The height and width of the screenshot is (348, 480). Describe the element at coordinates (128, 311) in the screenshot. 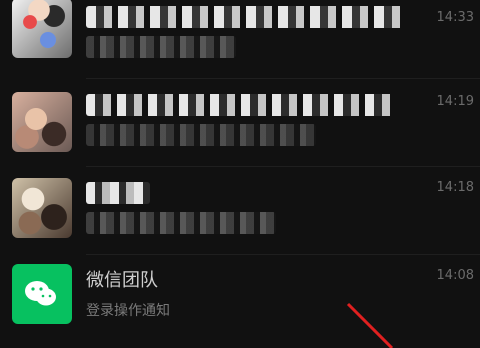

I see `chat-preview: 登录操作通知` at that location.